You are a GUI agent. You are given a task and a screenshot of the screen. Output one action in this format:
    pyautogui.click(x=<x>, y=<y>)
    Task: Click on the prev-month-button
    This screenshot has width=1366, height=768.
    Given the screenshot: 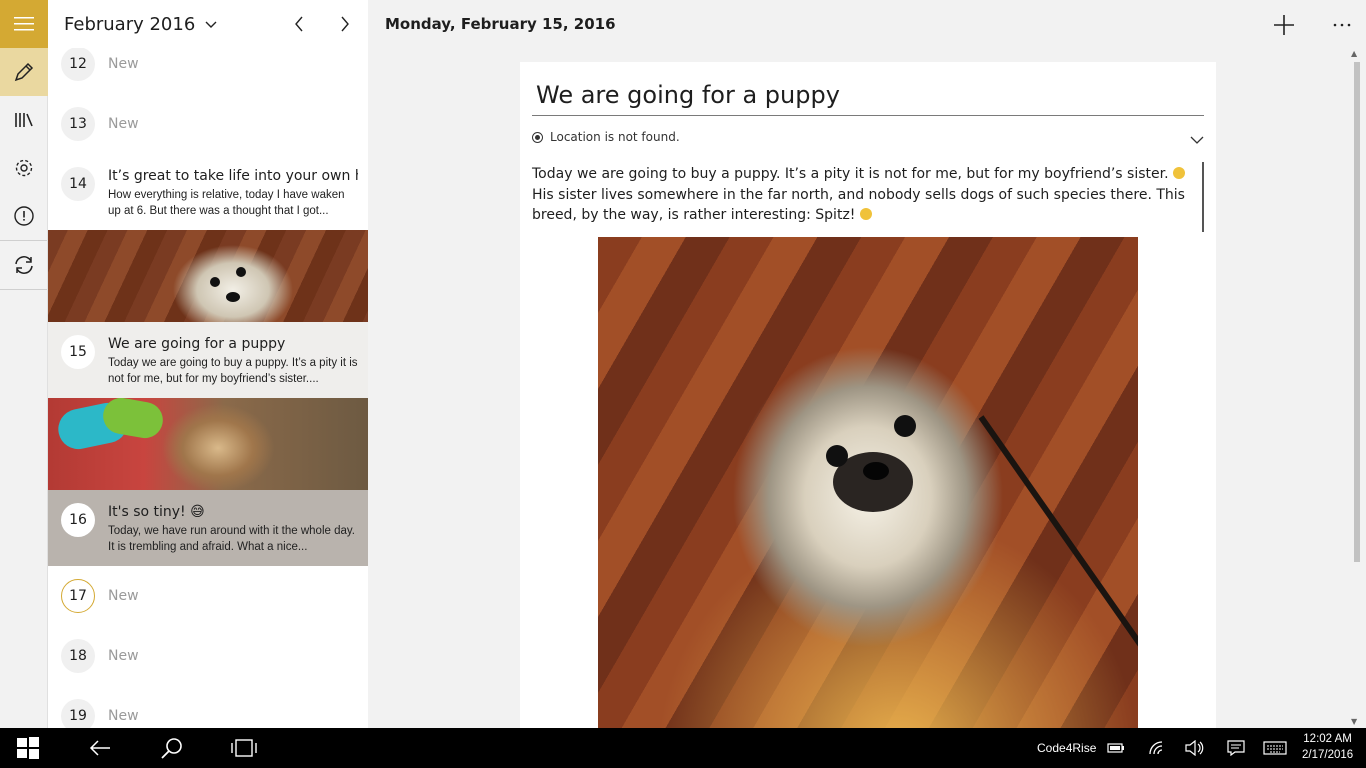 What is the action you would take?
    pyautogui.click(x=299, y=24)
    